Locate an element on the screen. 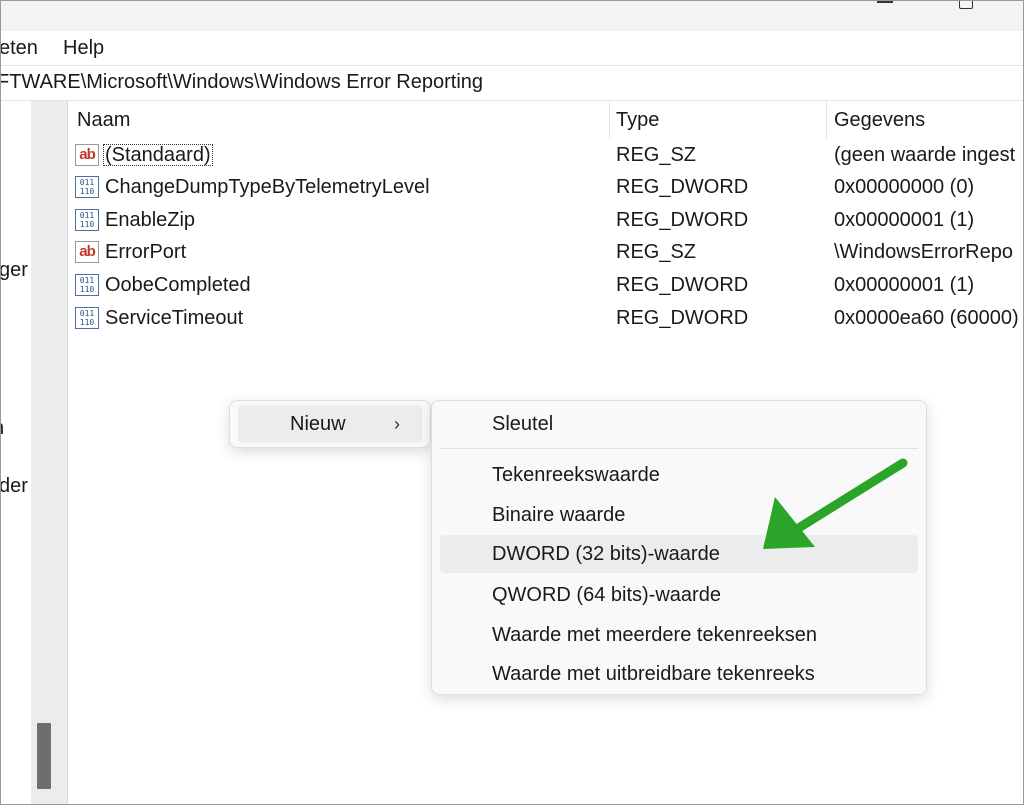 This screenshot has width=1024, height=805. menu-item-string-value: Tekenreekswaarde is located at coordinates (679, 475).